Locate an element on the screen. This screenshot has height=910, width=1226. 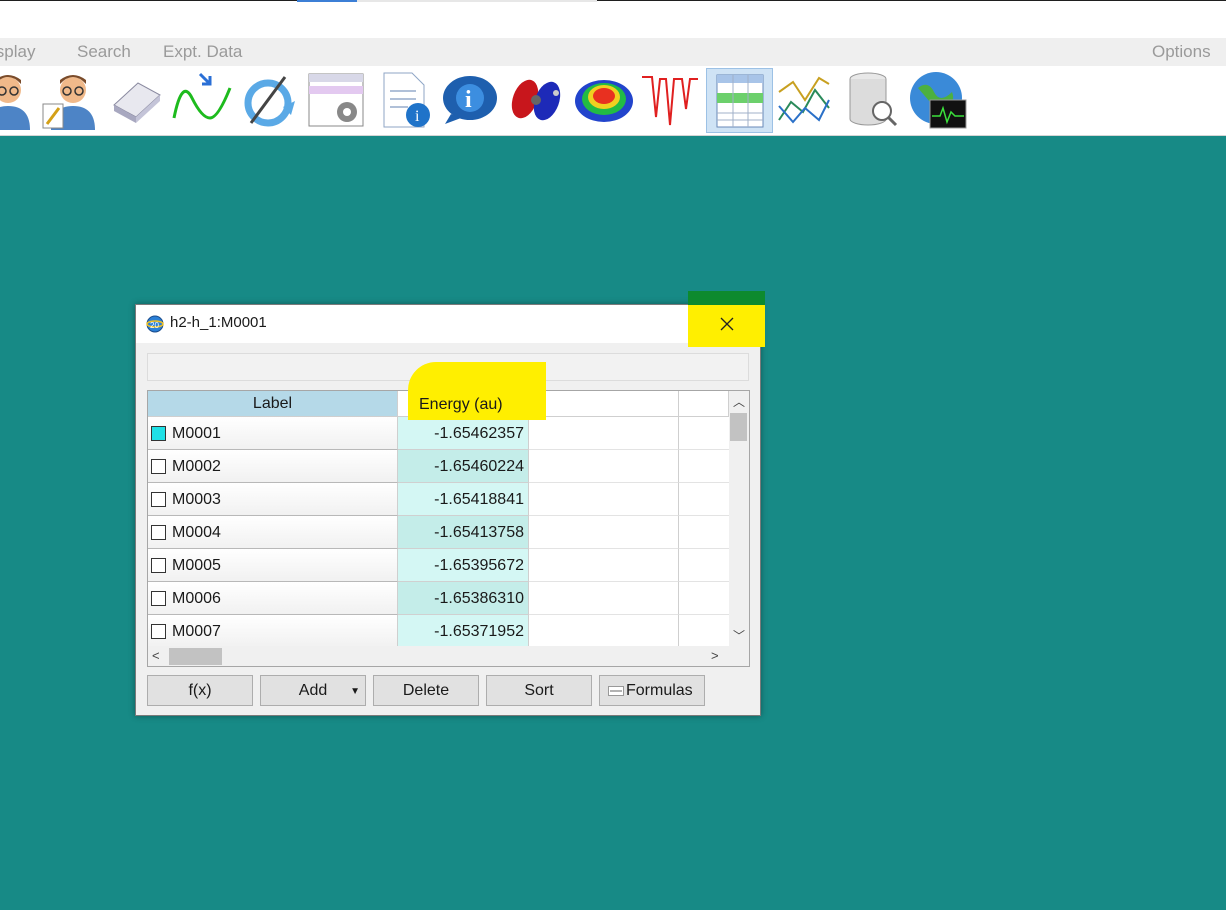
table-row: M0005 -1.65395672 is located at coordinates (438, 565).